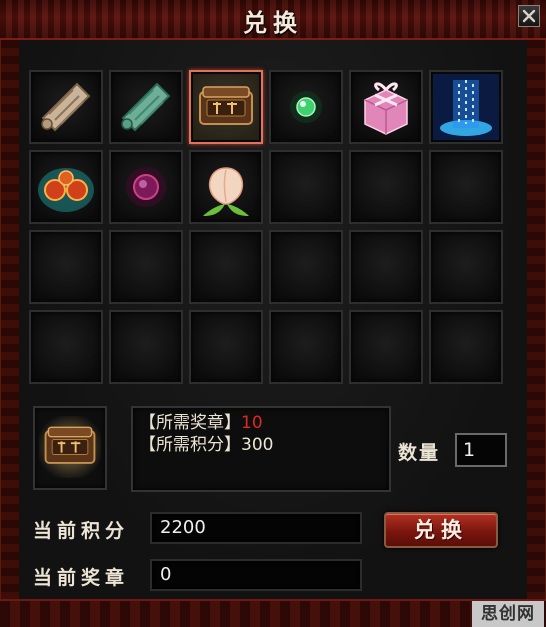 The height and width of the screenshot is (627, 546). Describe the element at coordinates (81, 578) in the screenshot. I see `current-badges-label: 当前奖章` at that location.